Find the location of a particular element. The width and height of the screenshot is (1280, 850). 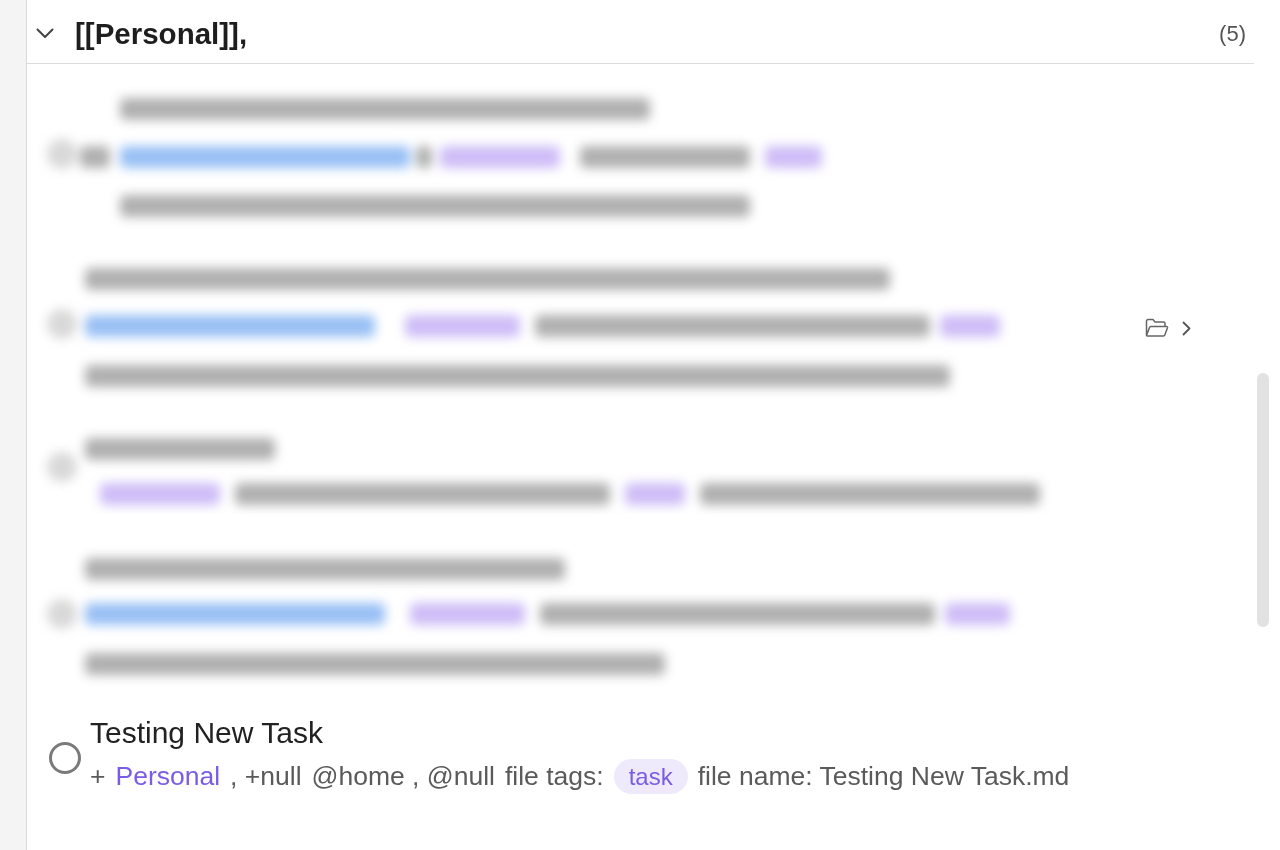

task-meta-text: + is located at coordinates (98, 776).